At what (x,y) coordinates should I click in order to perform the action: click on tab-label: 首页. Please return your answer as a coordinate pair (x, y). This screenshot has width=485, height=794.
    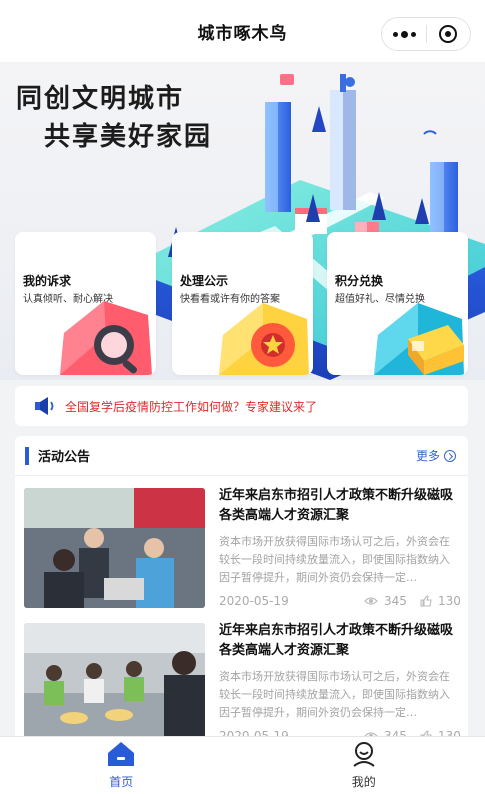
    Looking at the image, I should click on (121, 782).